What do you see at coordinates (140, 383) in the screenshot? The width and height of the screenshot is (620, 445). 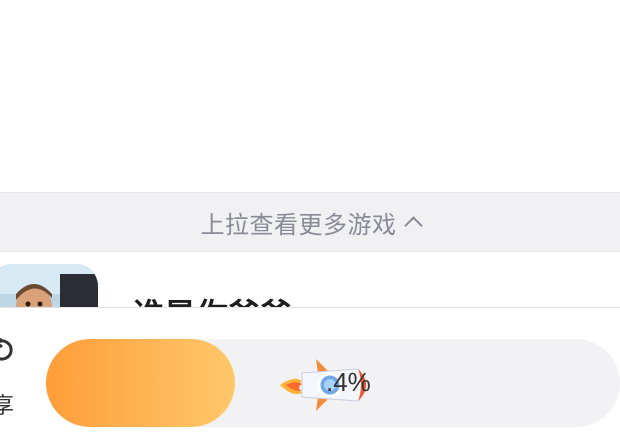 I see `progress-fill` at bounding box center [140, 383].